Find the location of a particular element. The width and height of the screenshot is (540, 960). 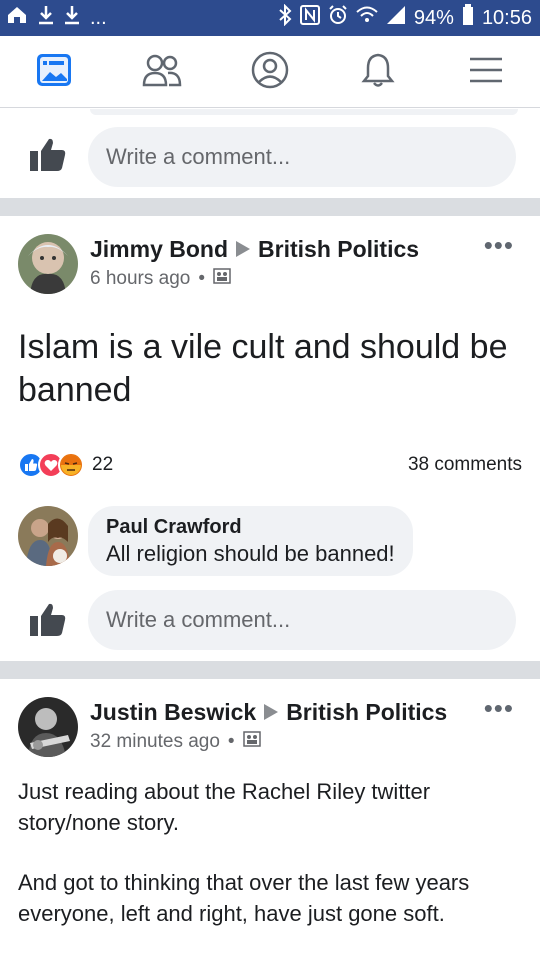

post-meta: 6 hours ago • is located at coordinates (160, 279).